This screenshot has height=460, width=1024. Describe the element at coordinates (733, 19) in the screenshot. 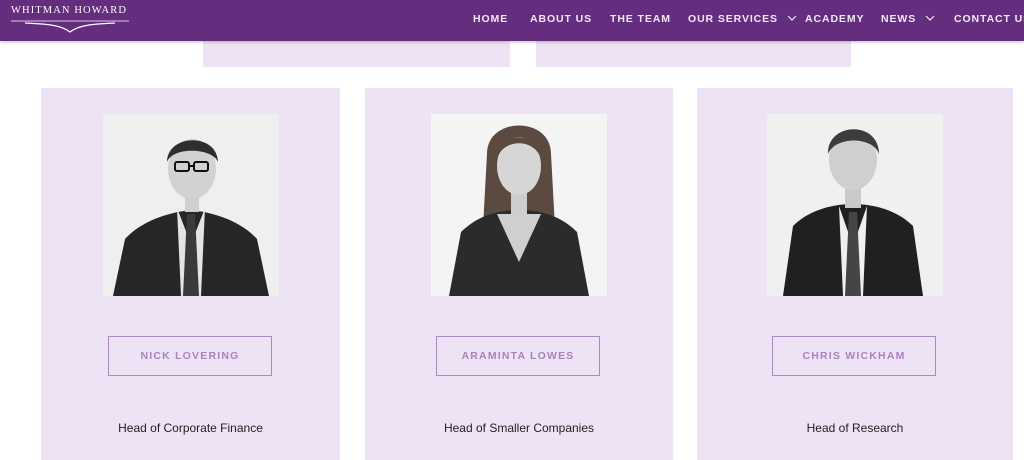

I see `nav-our-services-label: OUR SERVICES` at that location.